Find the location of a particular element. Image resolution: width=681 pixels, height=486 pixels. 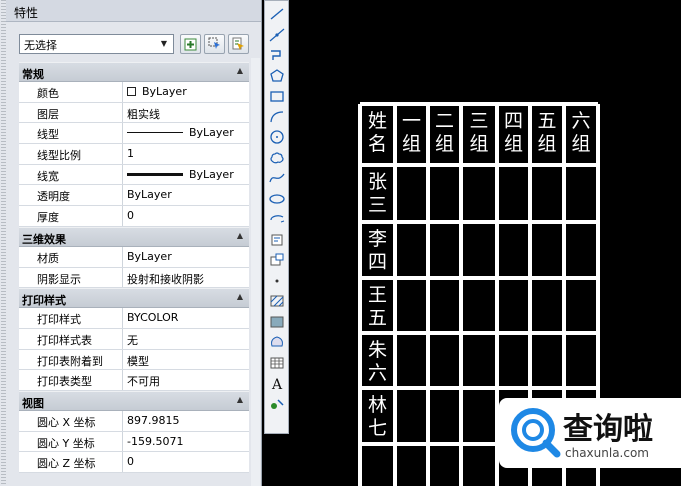

property-row: 颜色 ByLayer is located at coordinates (134, 92).